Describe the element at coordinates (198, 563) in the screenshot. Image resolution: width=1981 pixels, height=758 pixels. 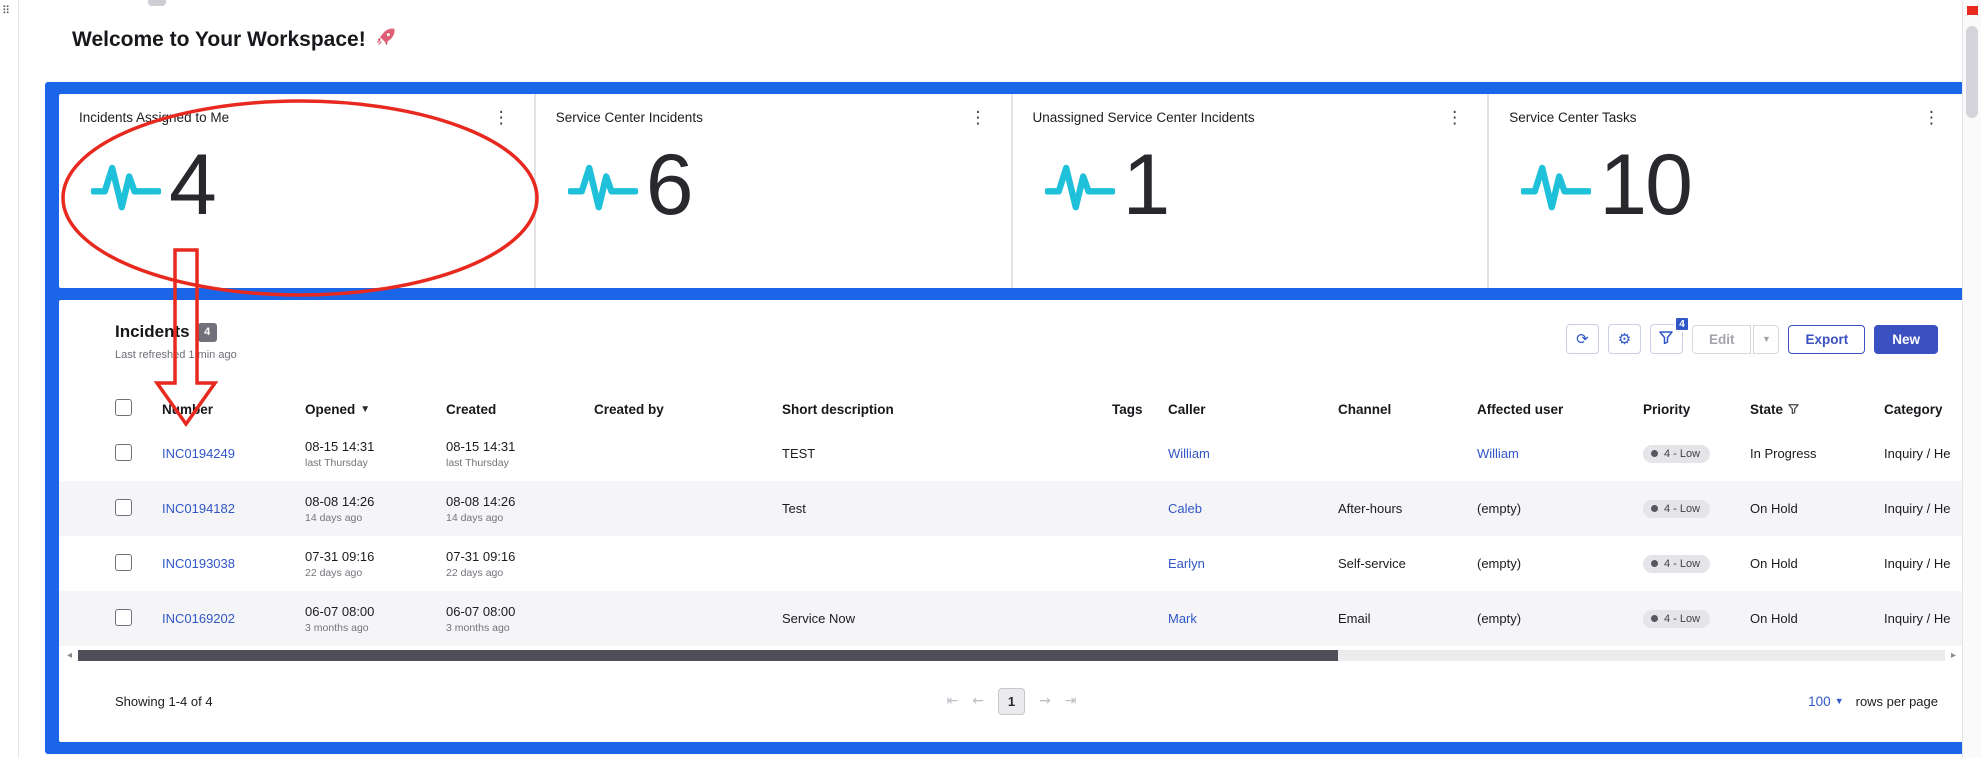
I see `incident-number-link: INC0193038` at that location.